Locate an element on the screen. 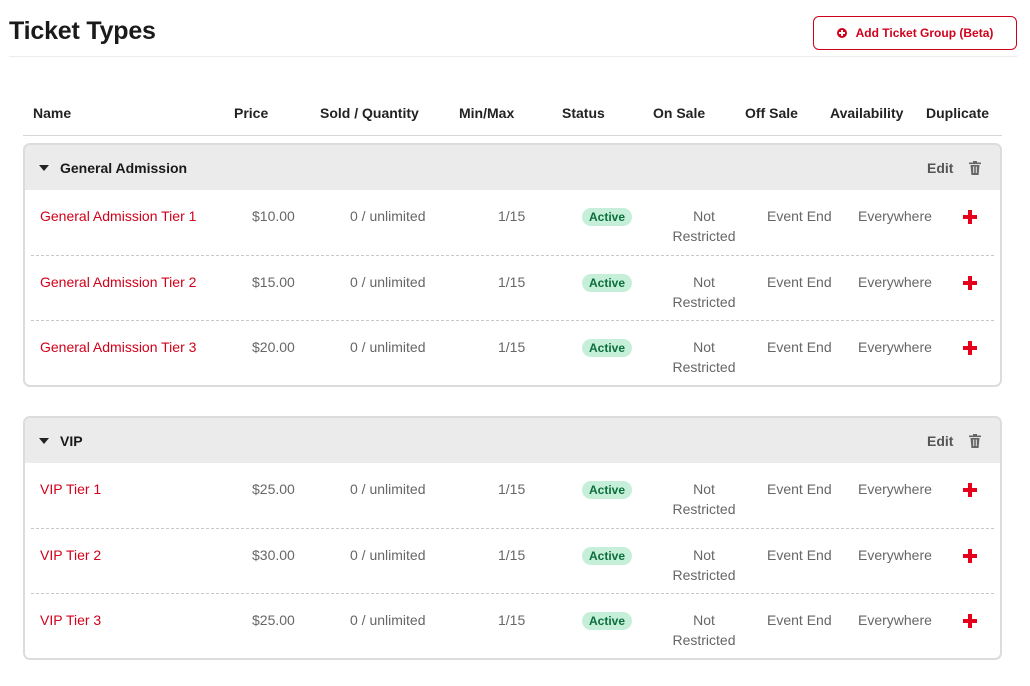 The image size is (1030, 686). header-divider is located at coordinates (512, 135).